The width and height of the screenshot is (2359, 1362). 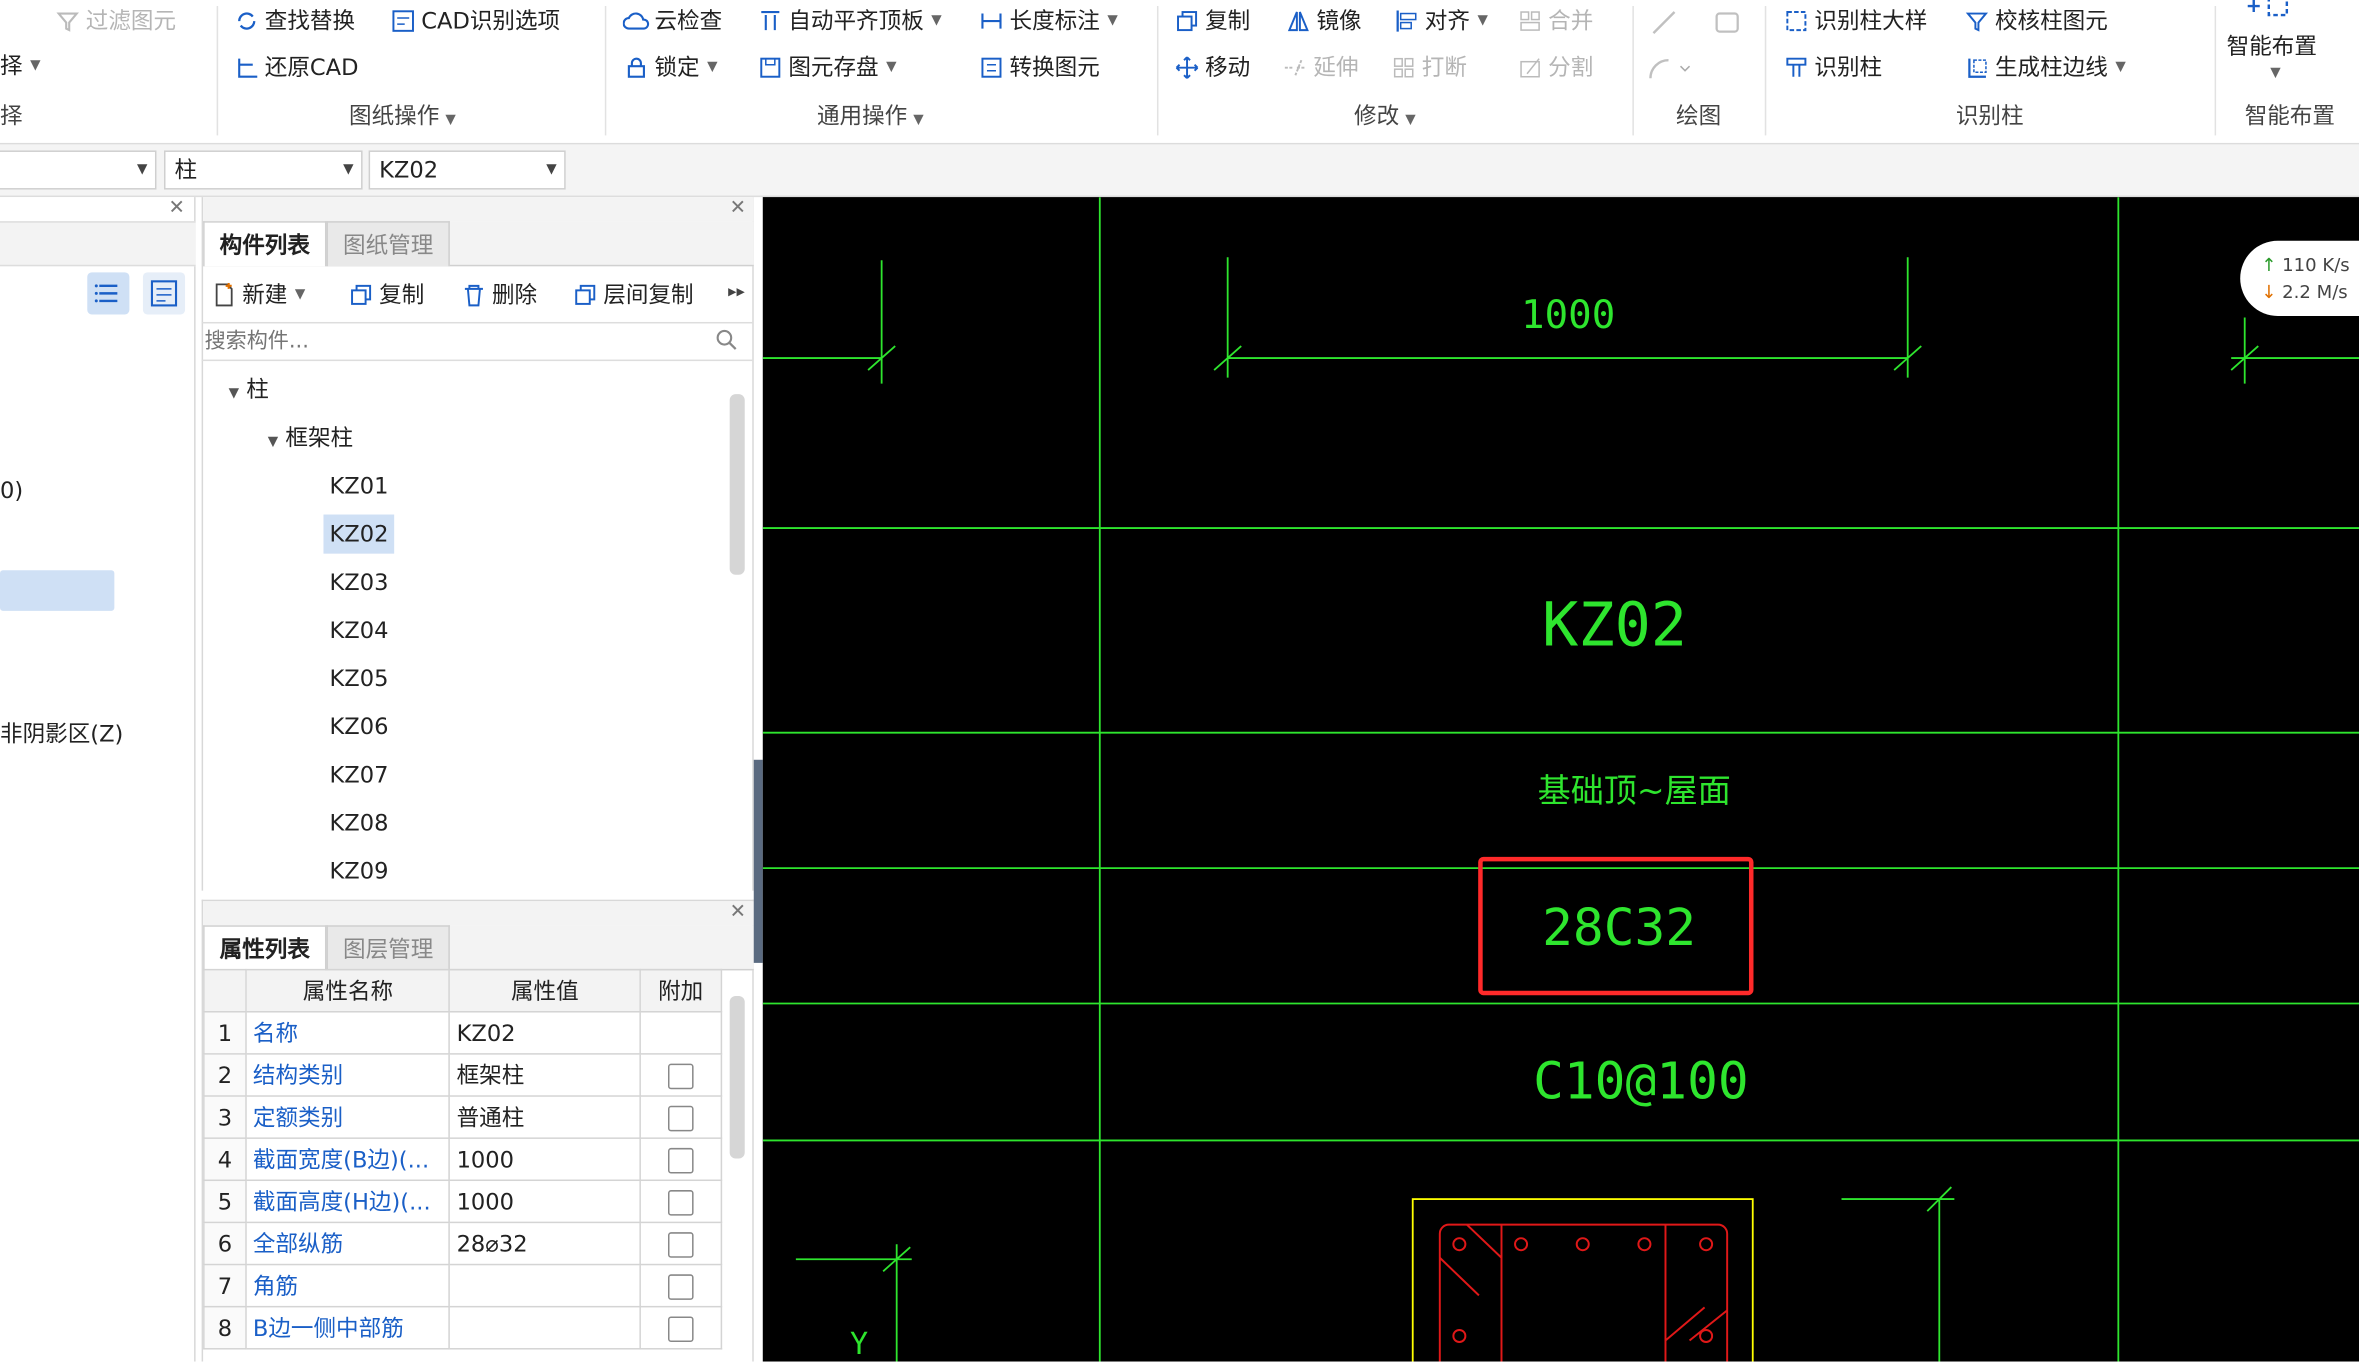 What do you see at coordinates (2275, 73) in the screenshot?
I see `chevron-down-icon: ▼` at bounding box center [2275, 73].